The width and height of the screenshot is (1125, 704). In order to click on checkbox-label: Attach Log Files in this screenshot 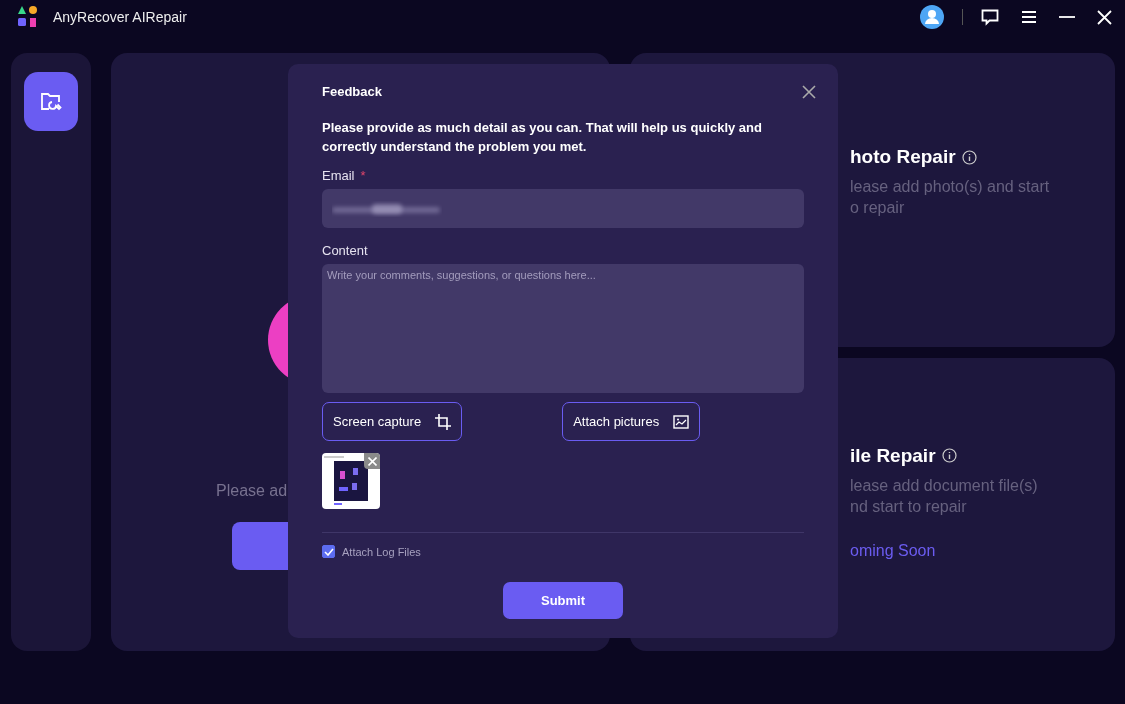, I will do `click(381, 551)`.